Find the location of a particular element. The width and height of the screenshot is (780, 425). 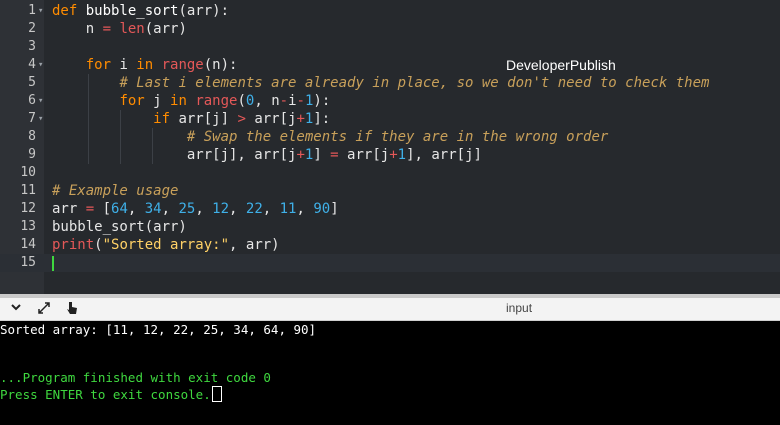

code-token: [ is located at coordinates (107, 209).